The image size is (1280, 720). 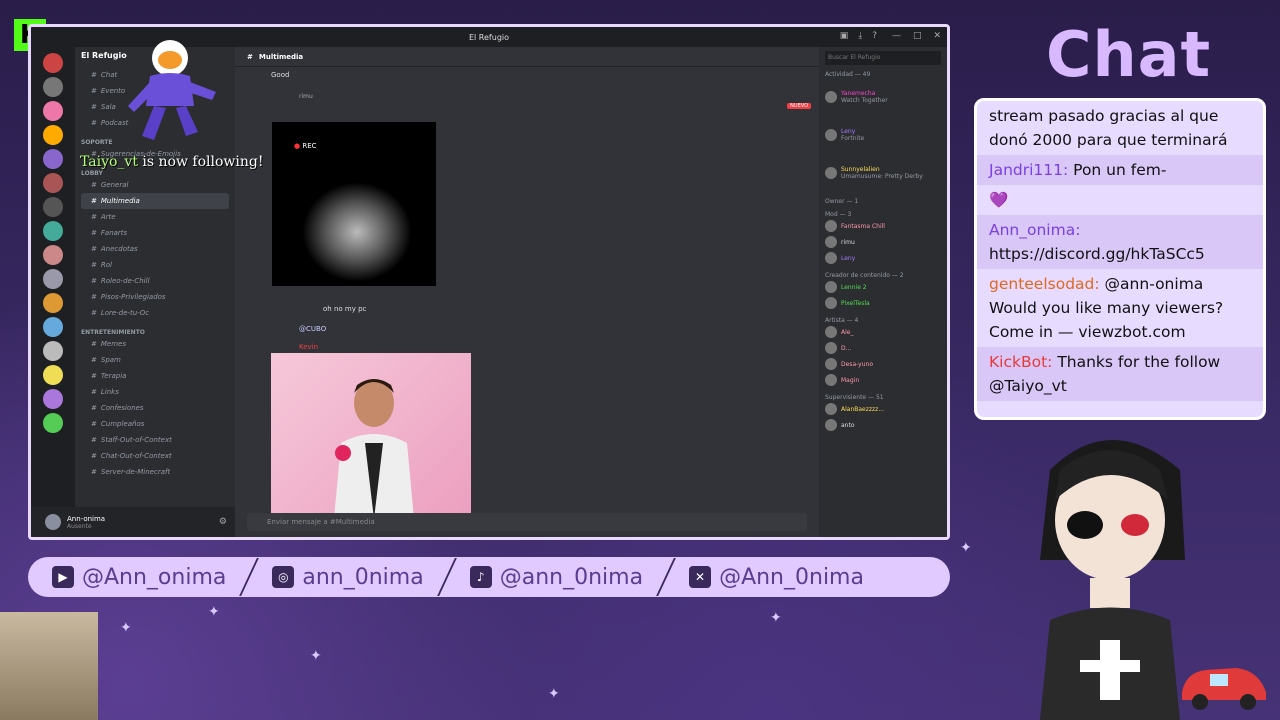 What do you see at coordinates (155, 424) in the screenshot?
I see `channel-item: # Cumpleaños` at bounding box center [155, 424].